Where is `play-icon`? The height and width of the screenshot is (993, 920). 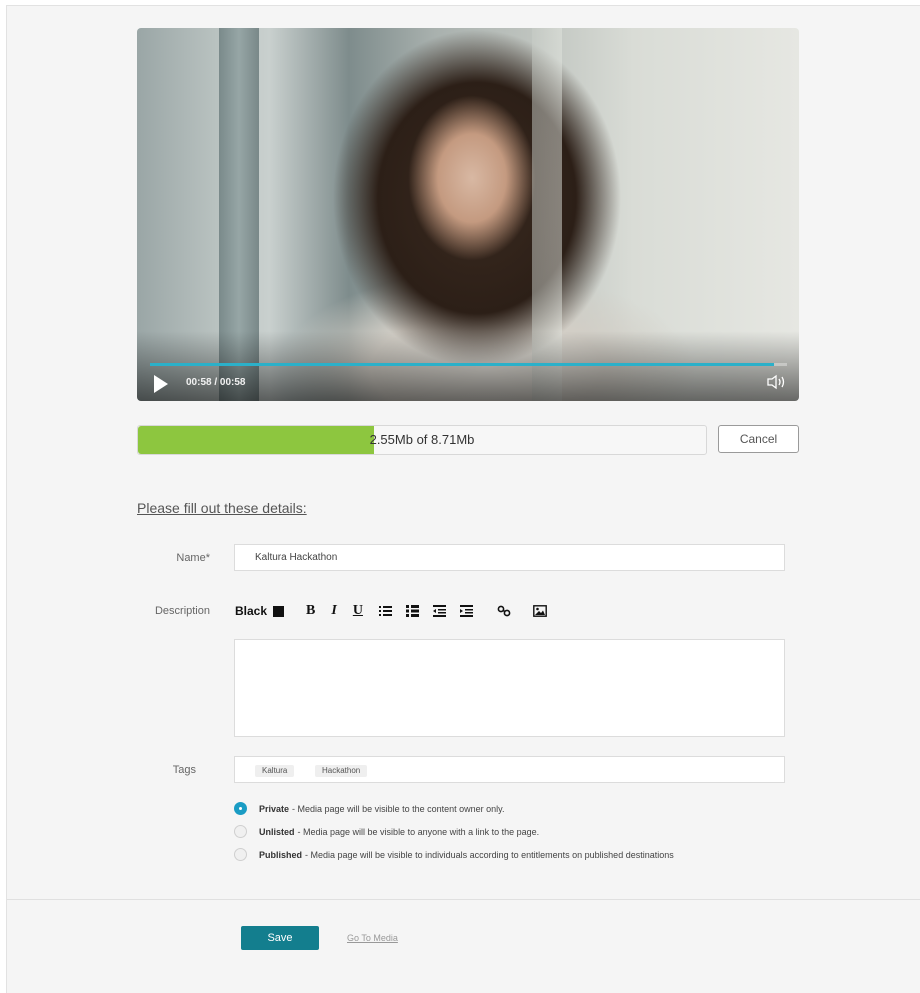
play-icon is located at coordinates (161, 384).